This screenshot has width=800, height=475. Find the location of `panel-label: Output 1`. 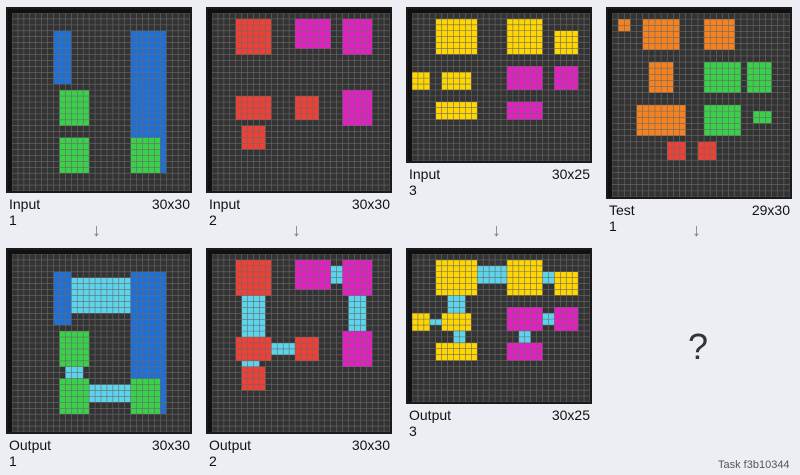

panel-label: Output 1 is located at coordinates (30, 453).